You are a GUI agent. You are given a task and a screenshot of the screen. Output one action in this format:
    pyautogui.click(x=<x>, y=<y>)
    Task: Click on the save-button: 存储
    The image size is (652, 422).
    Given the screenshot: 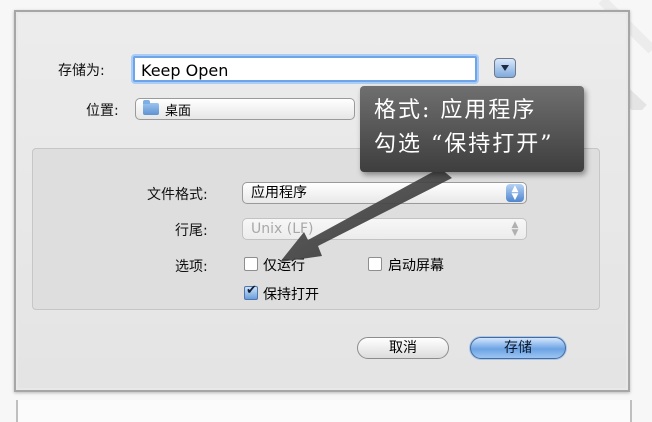 What is the action you would take?
    pyautogui.click(x=518, y=348)
    